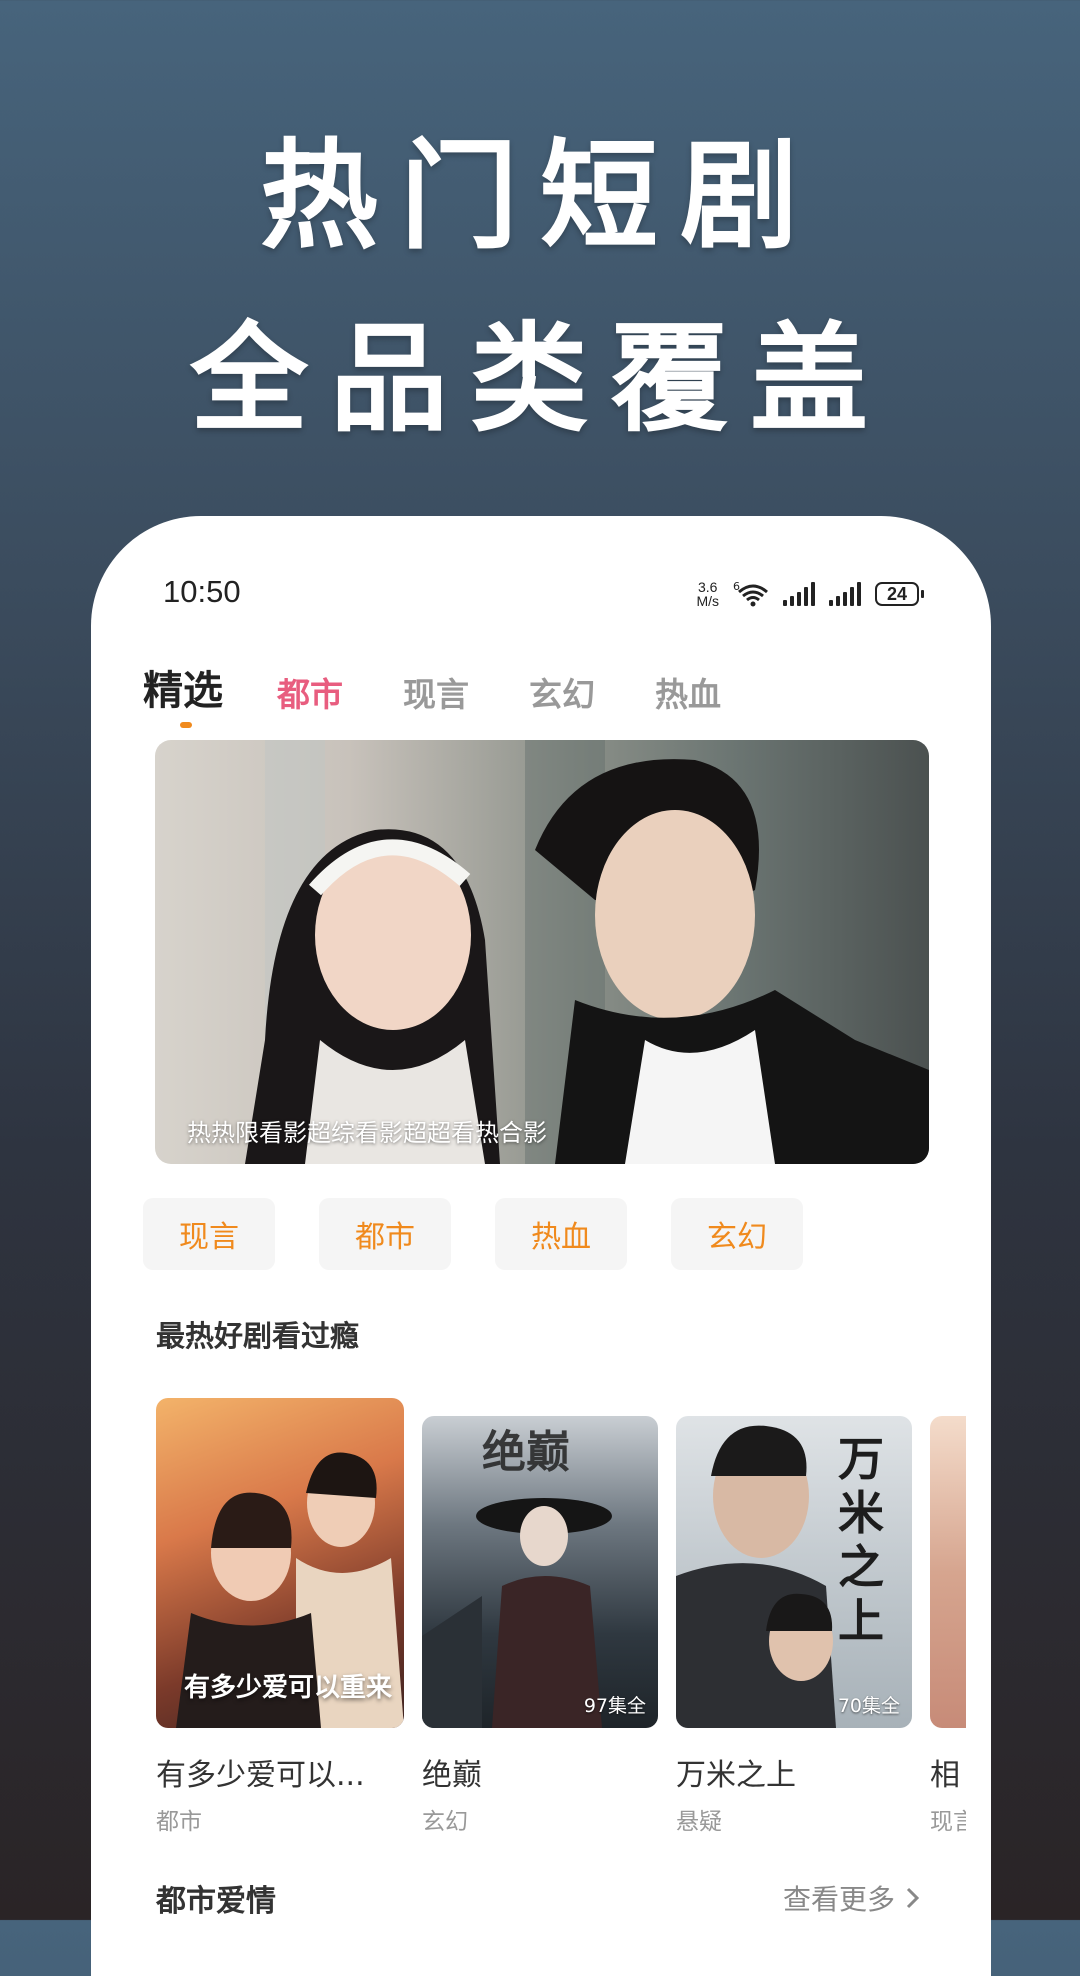 The width and height of the screenshot is (1080, 1976). I want to click on signal-icon-sim2, so click(845, 594).